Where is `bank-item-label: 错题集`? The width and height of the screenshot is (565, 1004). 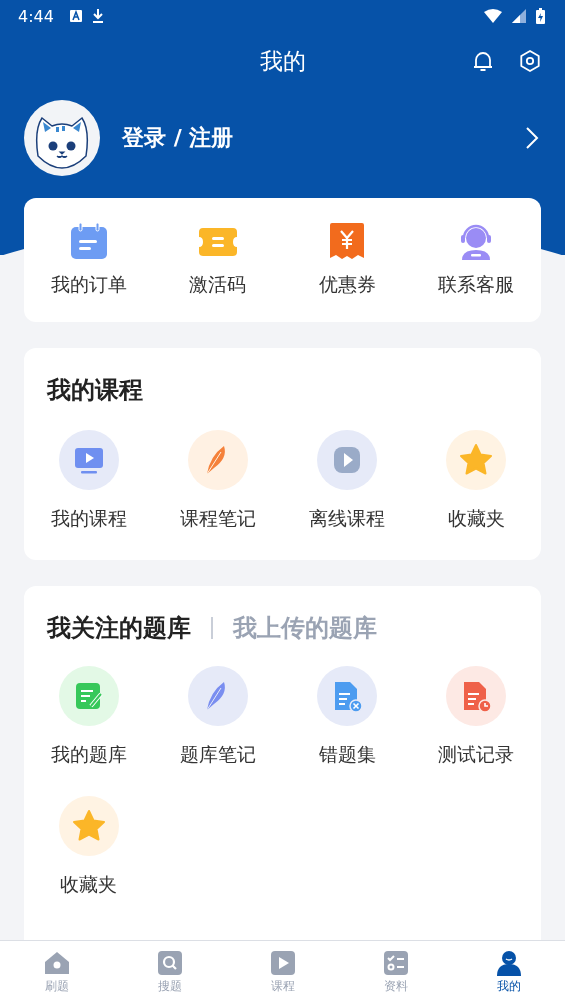
bank-item-label: 错题集 is located at coordinates (347, 755).